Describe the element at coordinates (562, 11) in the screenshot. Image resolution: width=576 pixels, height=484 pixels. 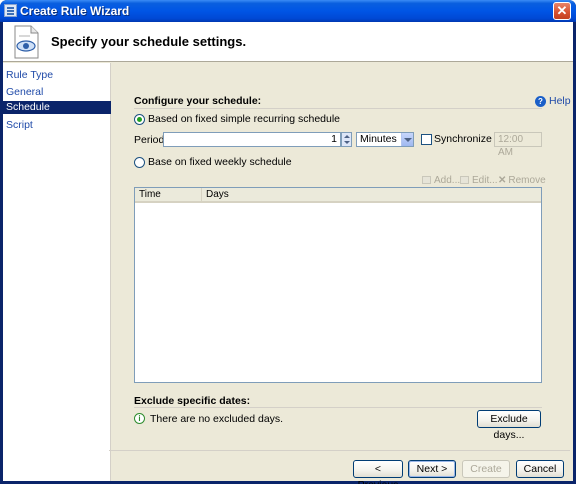
I see `close-button: ✕` at that location.